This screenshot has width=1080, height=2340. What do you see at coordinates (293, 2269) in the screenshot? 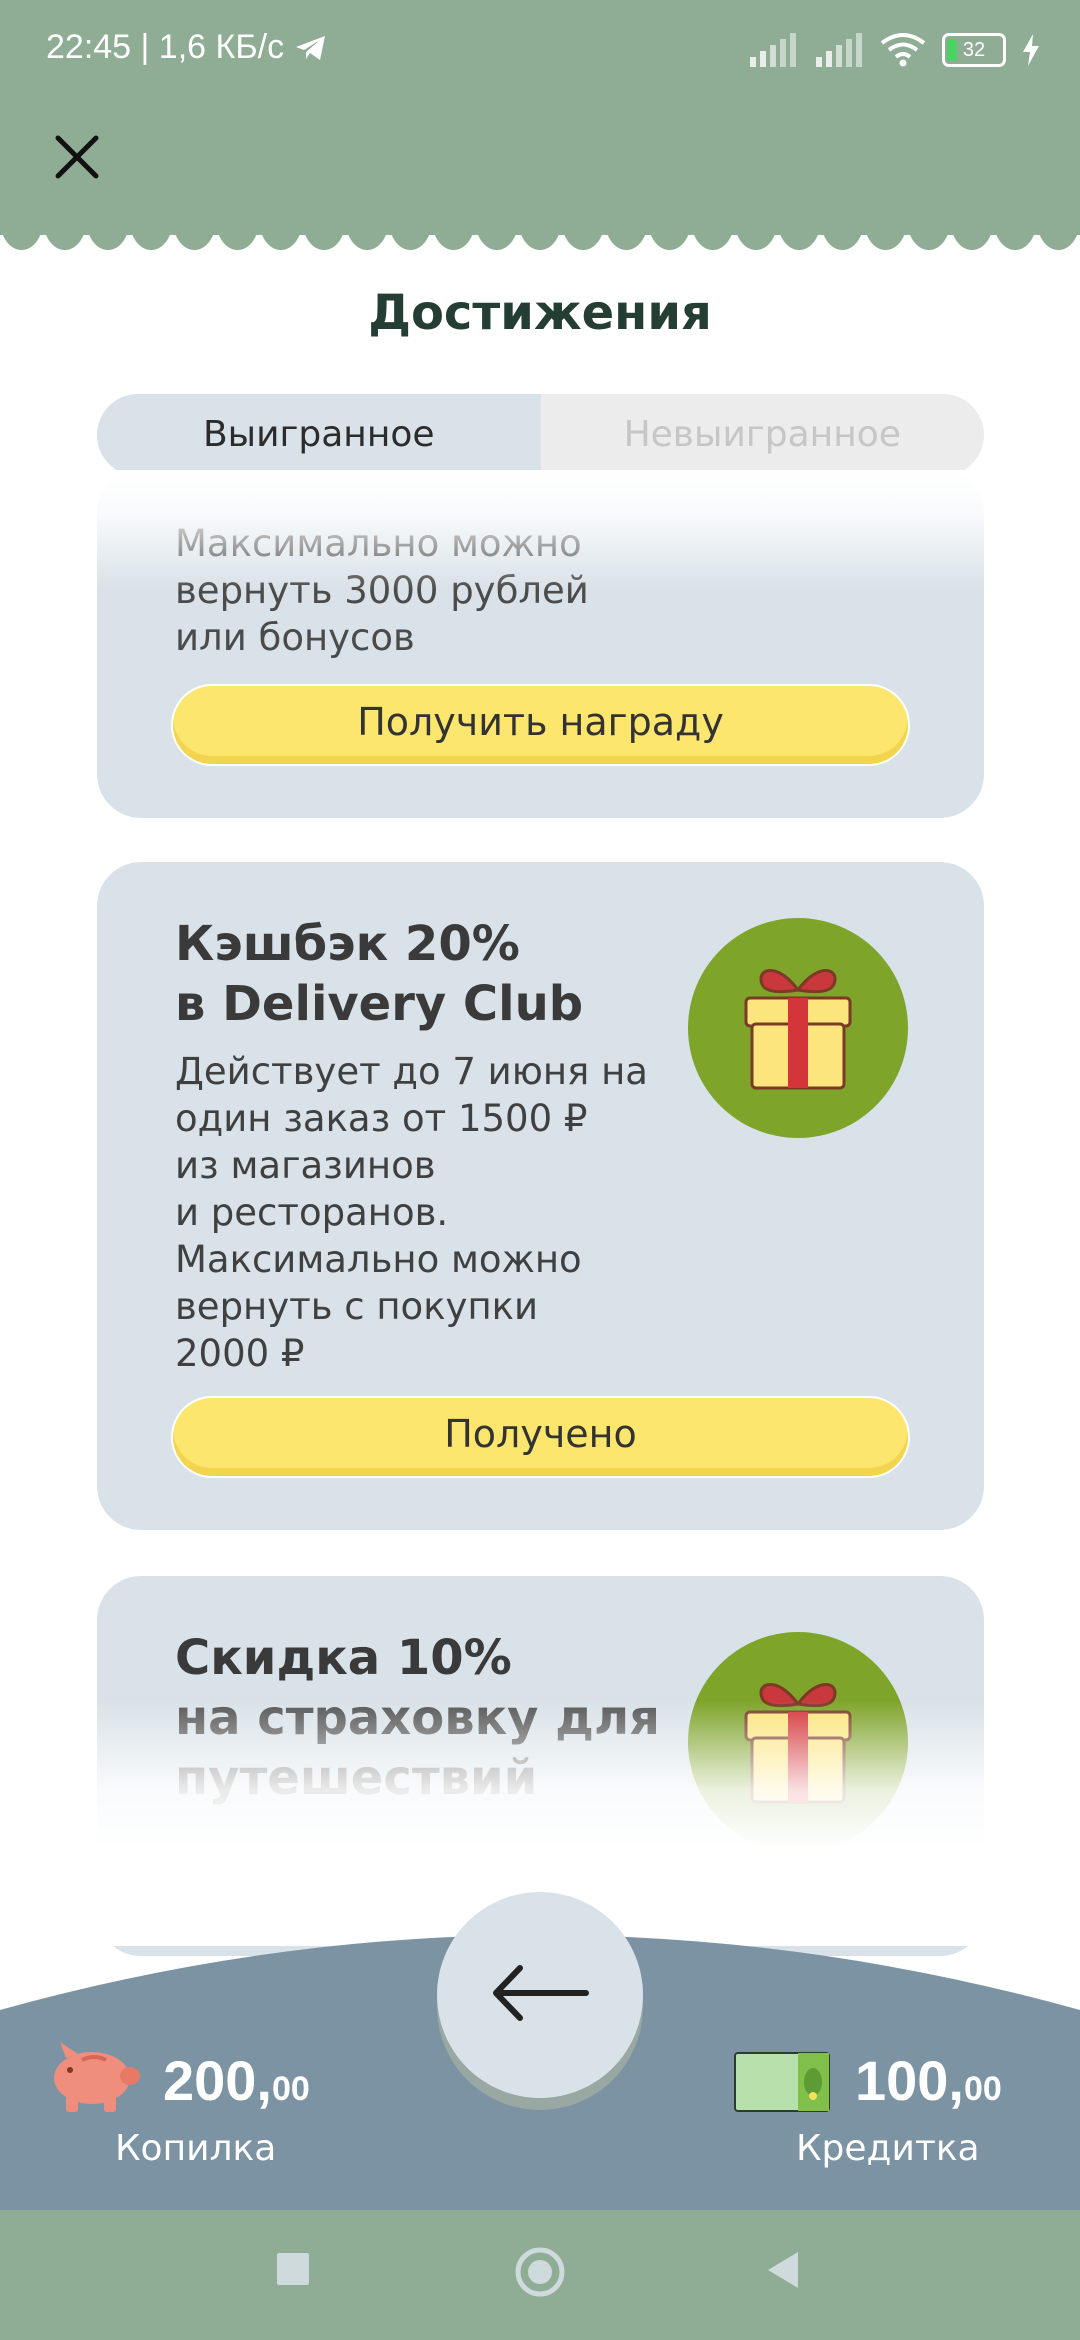
I see `recents-icon` at bounding box center [293, 2269].